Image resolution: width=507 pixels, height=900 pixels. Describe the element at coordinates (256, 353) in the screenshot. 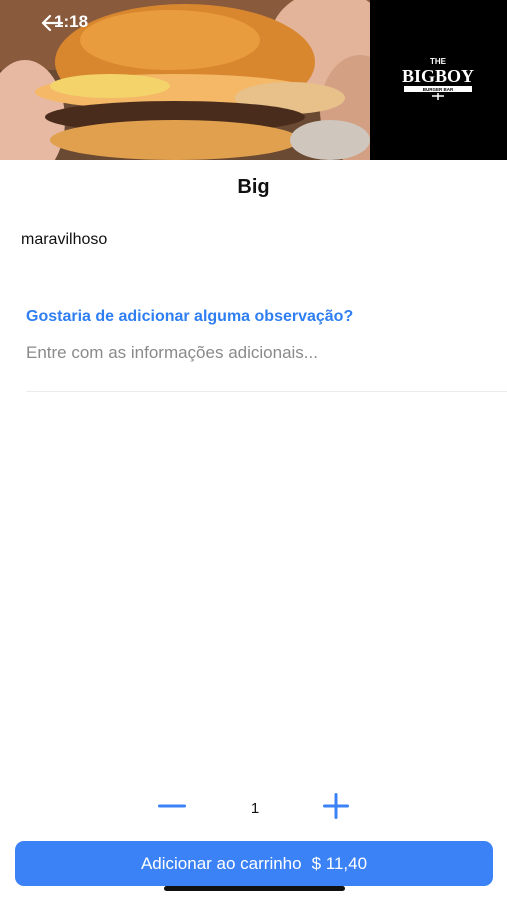

I see `notes-input` at that location.